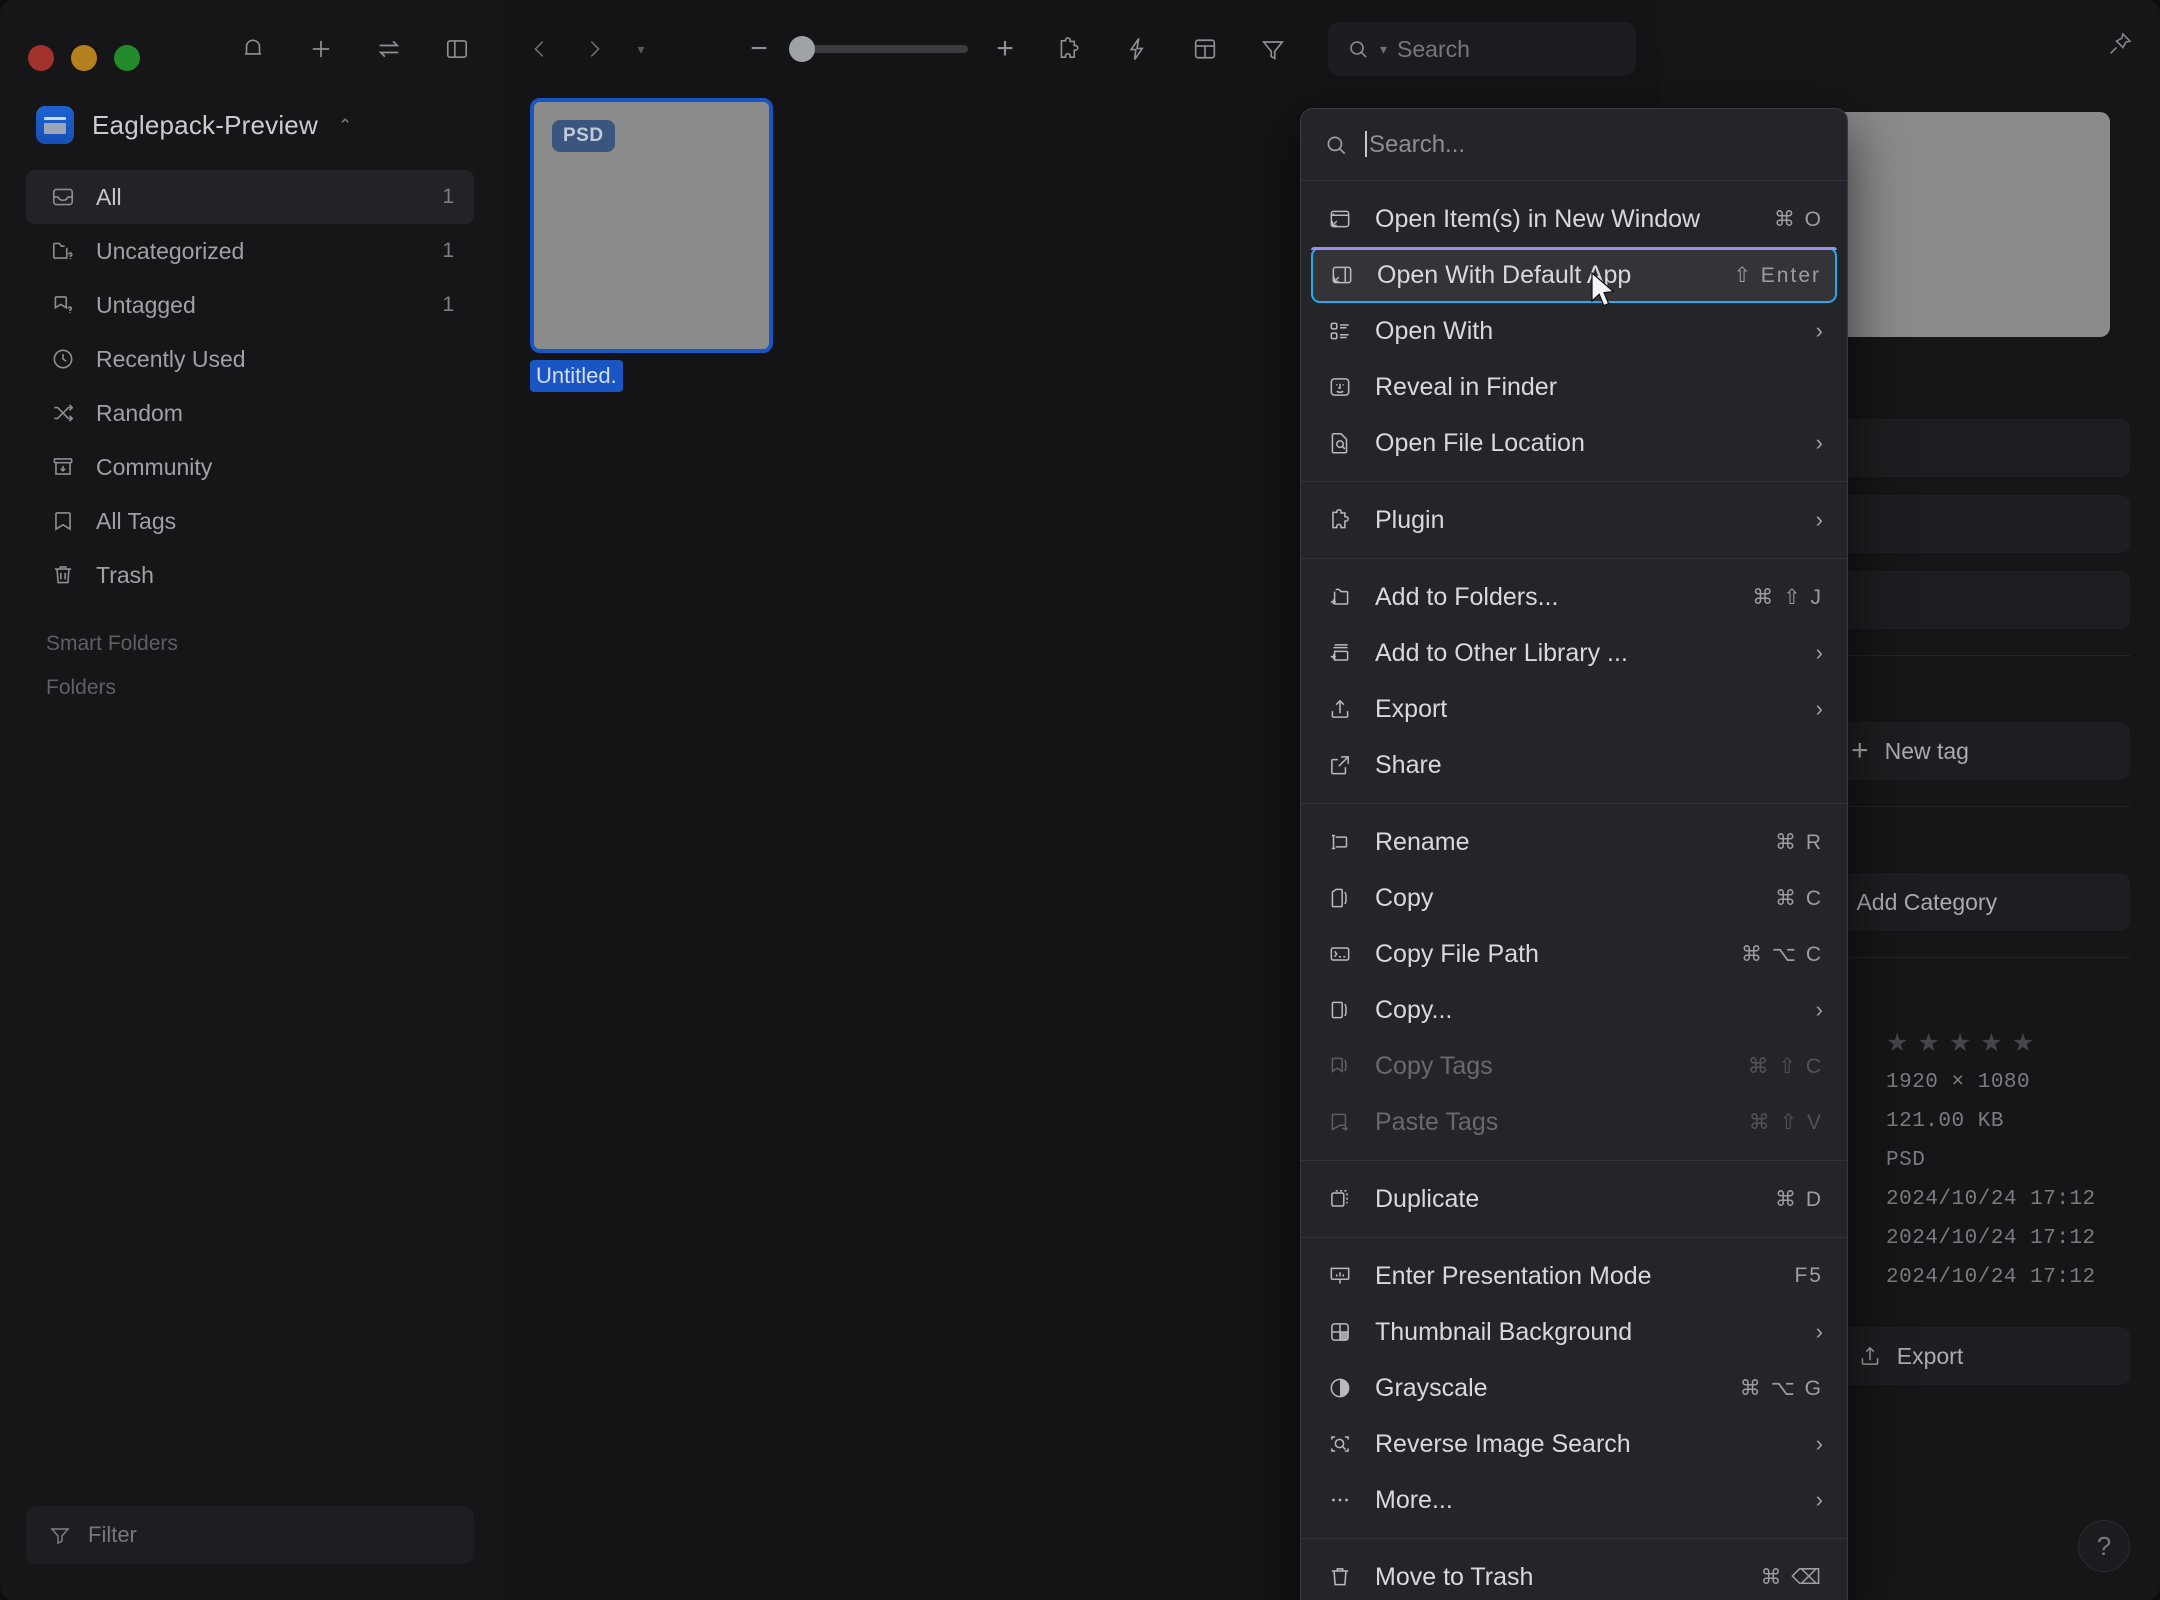 The image size is (2160, 1600). I want to click on back-button, so click(540, 49).